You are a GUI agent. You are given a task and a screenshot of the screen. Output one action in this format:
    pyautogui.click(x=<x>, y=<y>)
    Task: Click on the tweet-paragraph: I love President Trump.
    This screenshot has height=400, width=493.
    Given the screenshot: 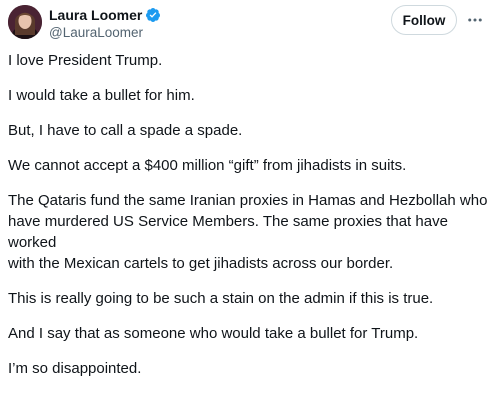 What is the action you would take?
    pyautogui.click(x=85, y=60)
    